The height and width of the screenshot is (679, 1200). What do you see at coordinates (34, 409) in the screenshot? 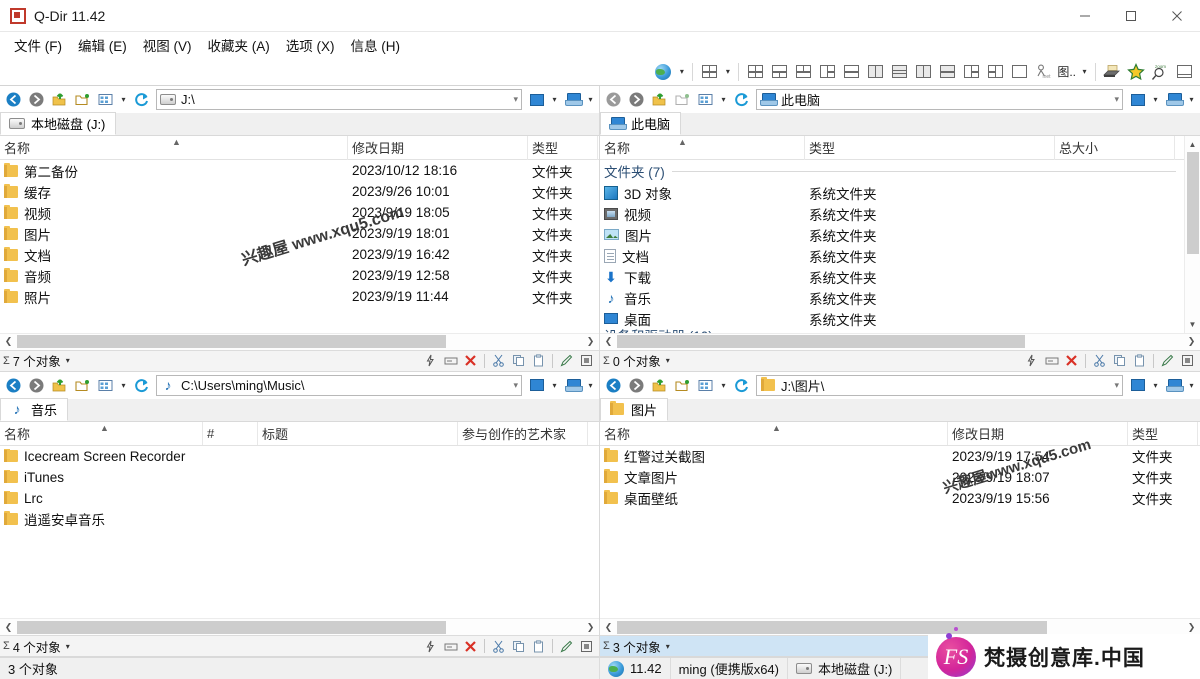
I see `tab-music: ♪ 音乐` at bounding box center [34, 409].